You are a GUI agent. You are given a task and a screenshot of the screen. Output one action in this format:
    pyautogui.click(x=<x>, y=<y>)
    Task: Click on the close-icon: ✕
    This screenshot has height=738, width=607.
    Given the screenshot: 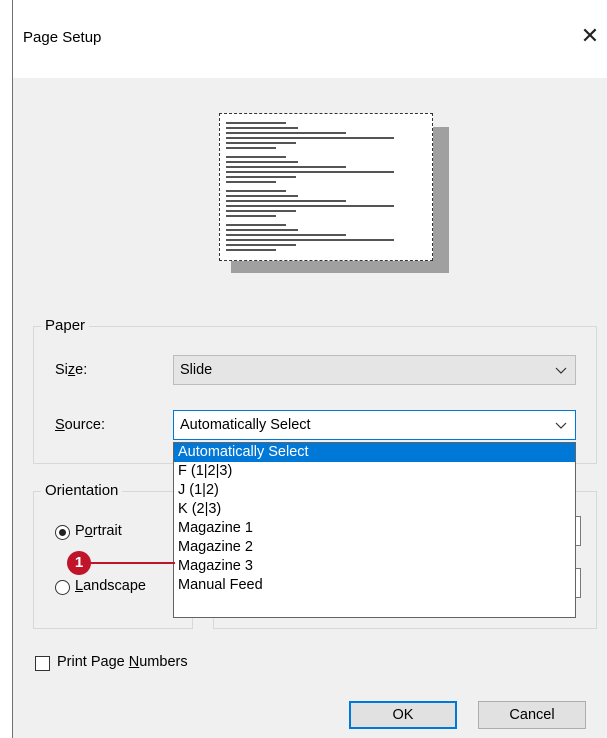 What is the action you would take?
    pyautogui.click(x=590, y=36)
    